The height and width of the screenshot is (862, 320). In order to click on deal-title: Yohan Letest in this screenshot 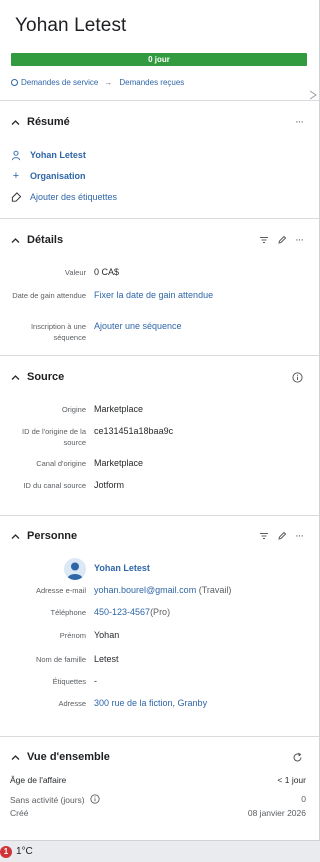, I will do `click(71, 25)`.